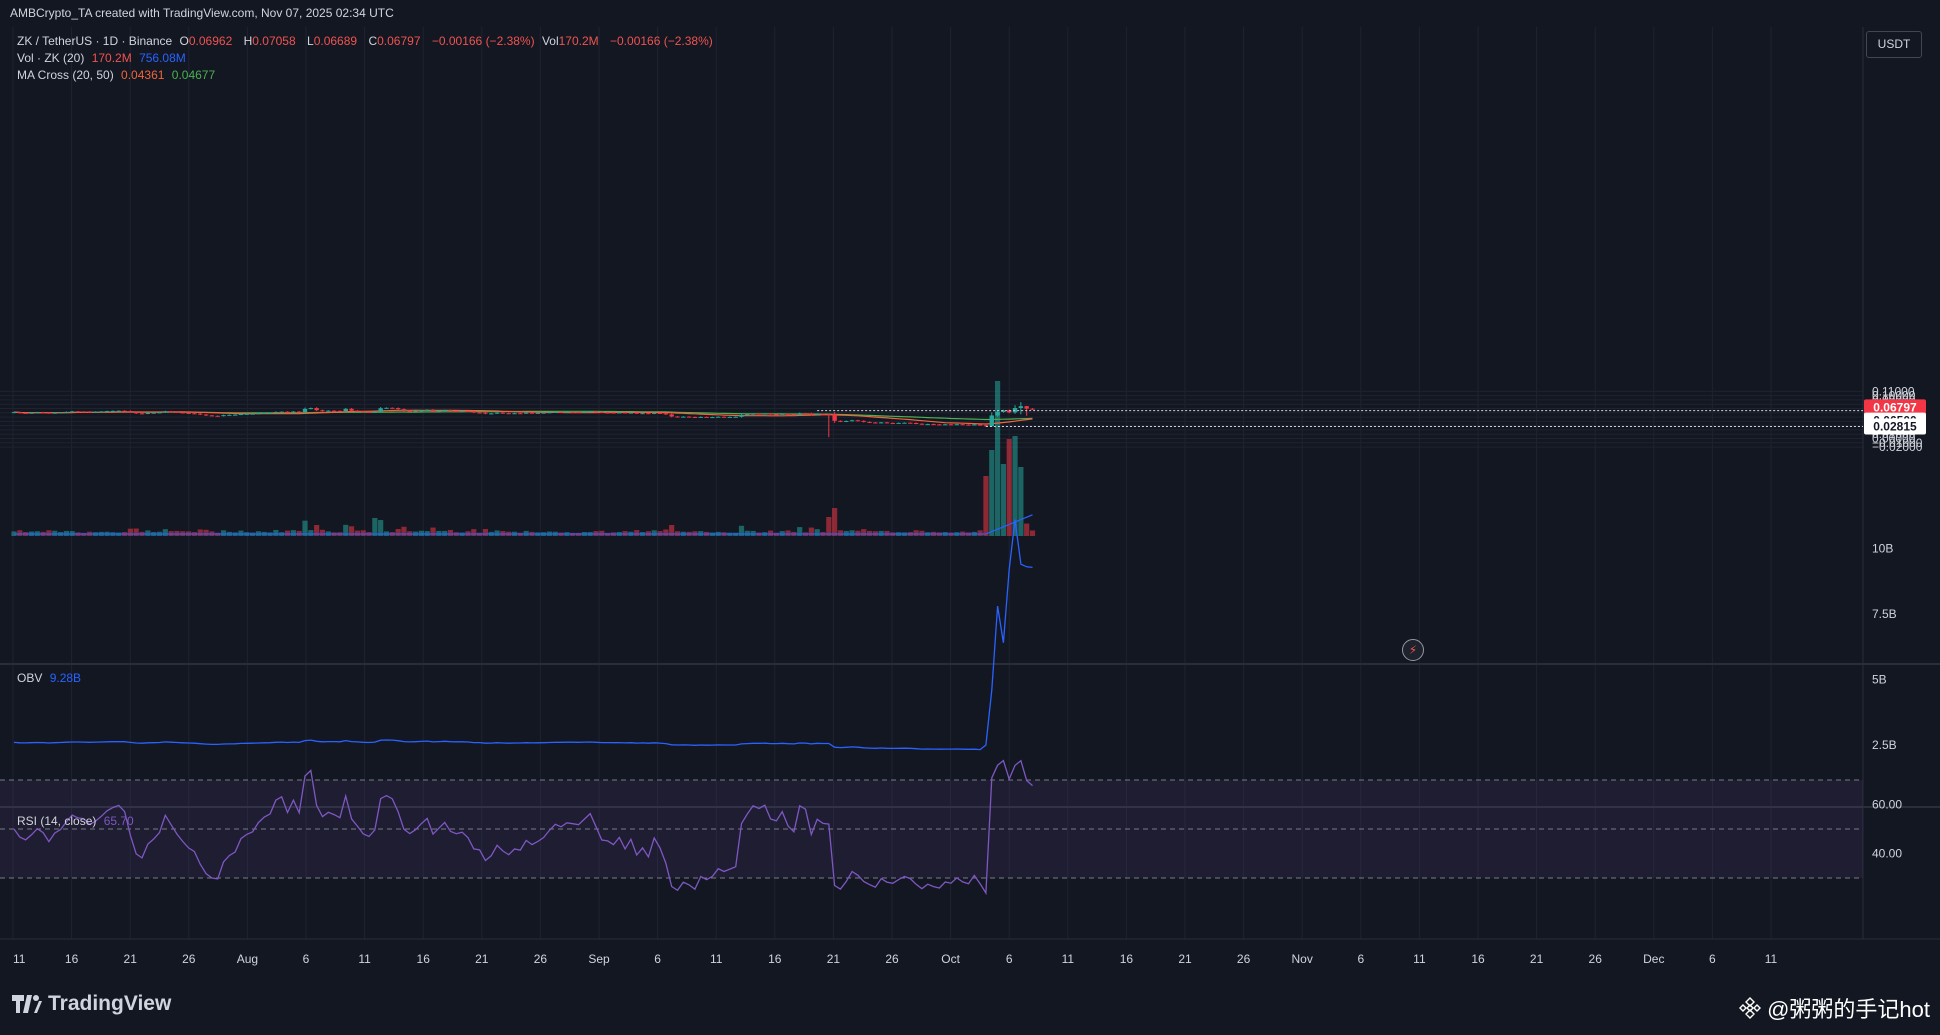 This screenshot has width=1940, height=1035. I want to click on binance-diamond-icon, so click(1750, 1008).